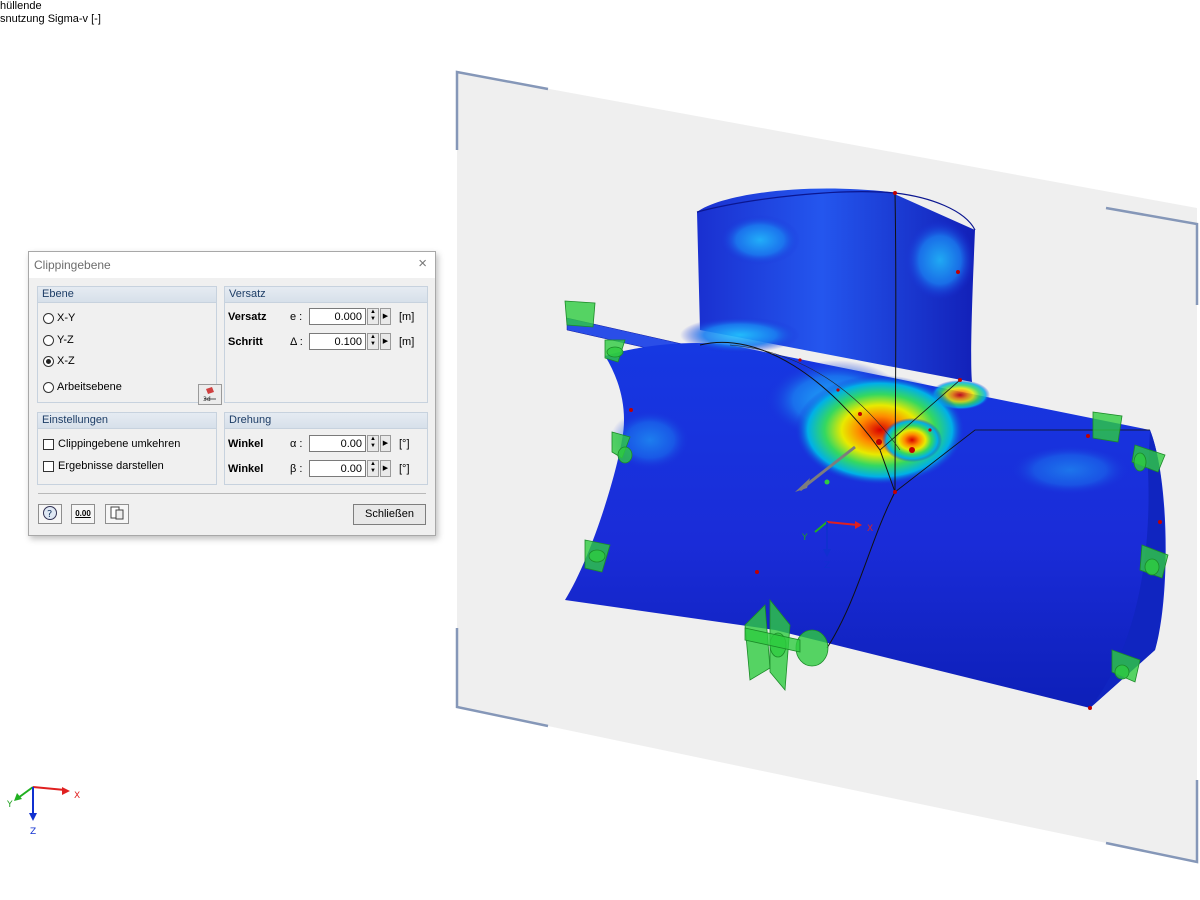  I want to click on radio-y-z: Y-Z, so click(58, 340).